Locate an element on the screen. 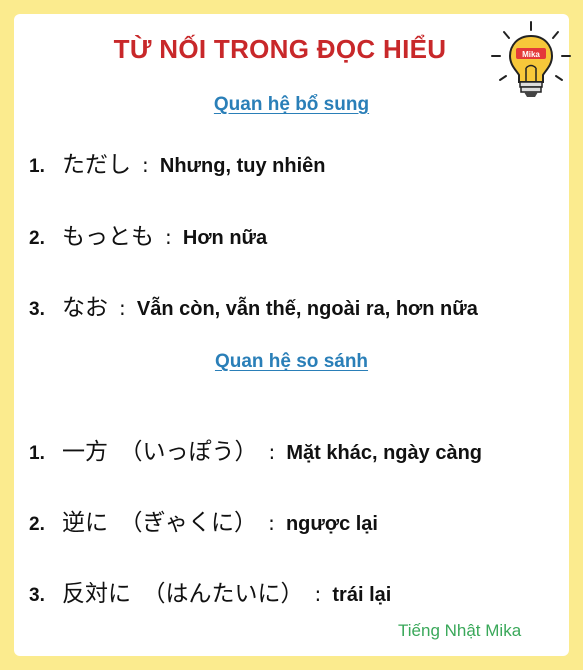 This screenshot has height=670, width=583. list-item: 2. 逆に （ぎゃくに） : ngược lại is located at coordinates (203, 523).